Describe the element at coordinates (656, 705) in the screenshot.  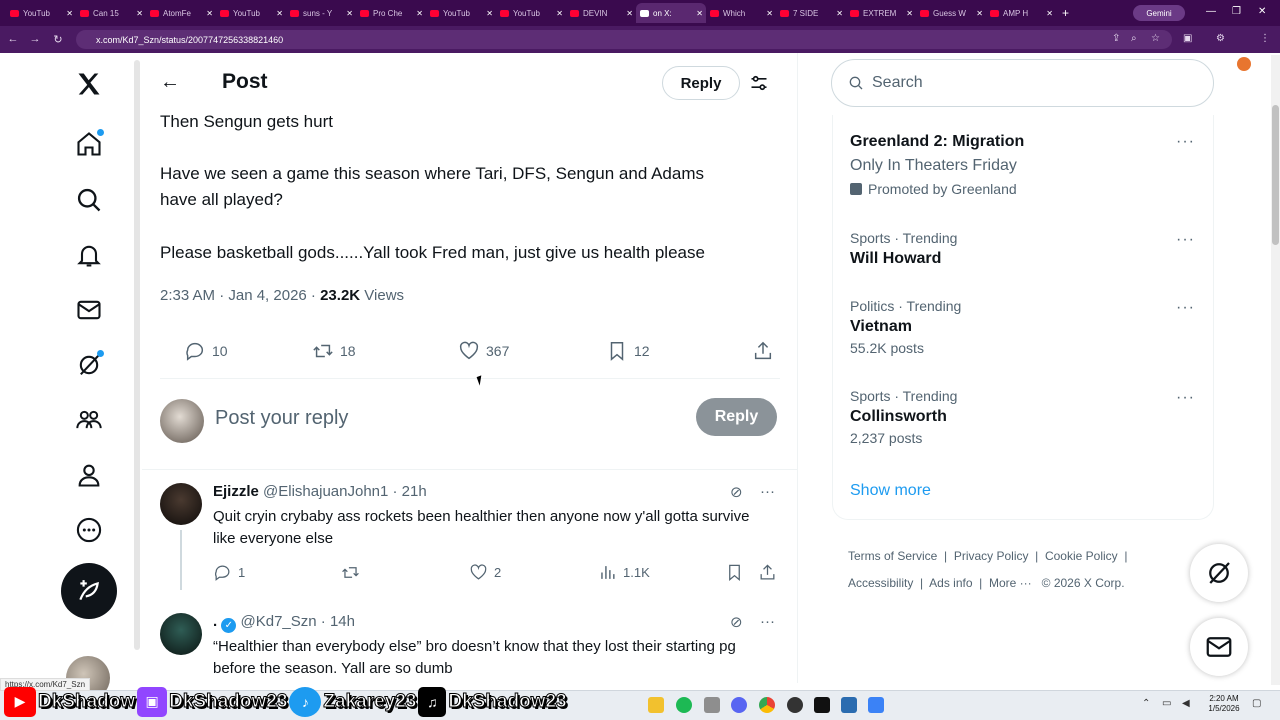
I see `file-explorer-icon` at that location.